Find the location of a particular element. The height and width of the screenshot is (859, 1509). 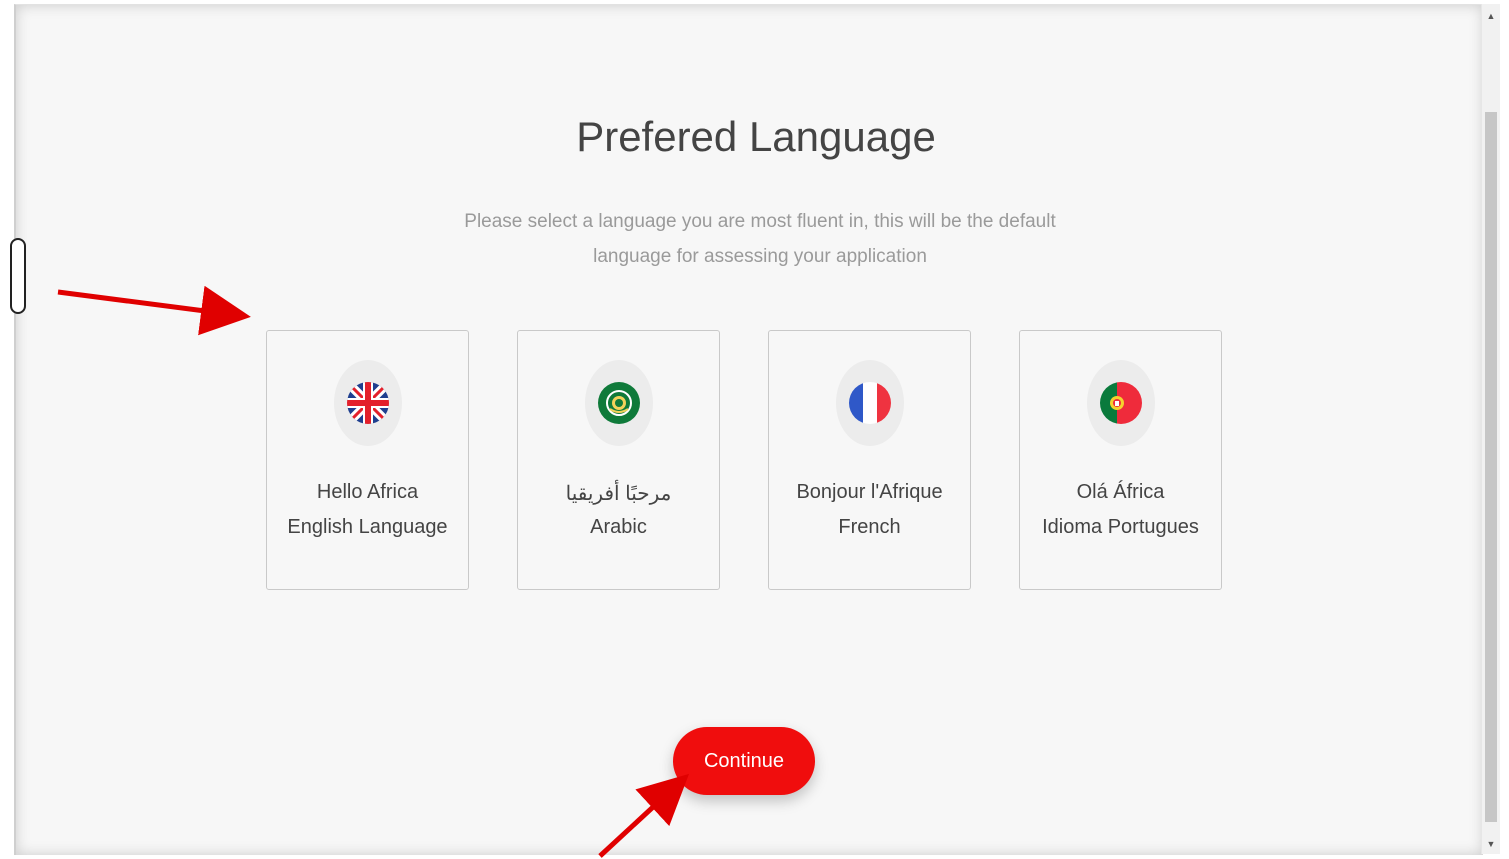

france-flag-icon is located at coordinates (870, 403).